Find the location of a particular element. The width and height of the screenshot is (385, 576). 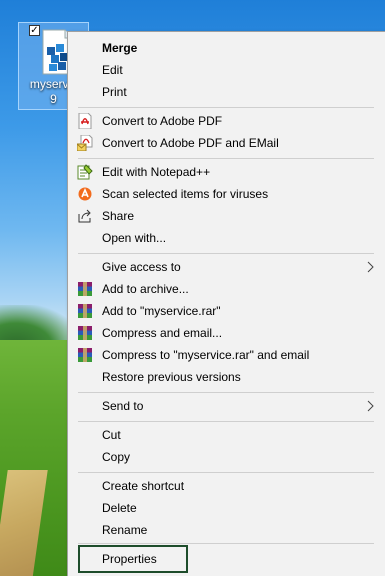

menu-item-create-shortcut: Create shortcut is located at coordinates (226, 486).